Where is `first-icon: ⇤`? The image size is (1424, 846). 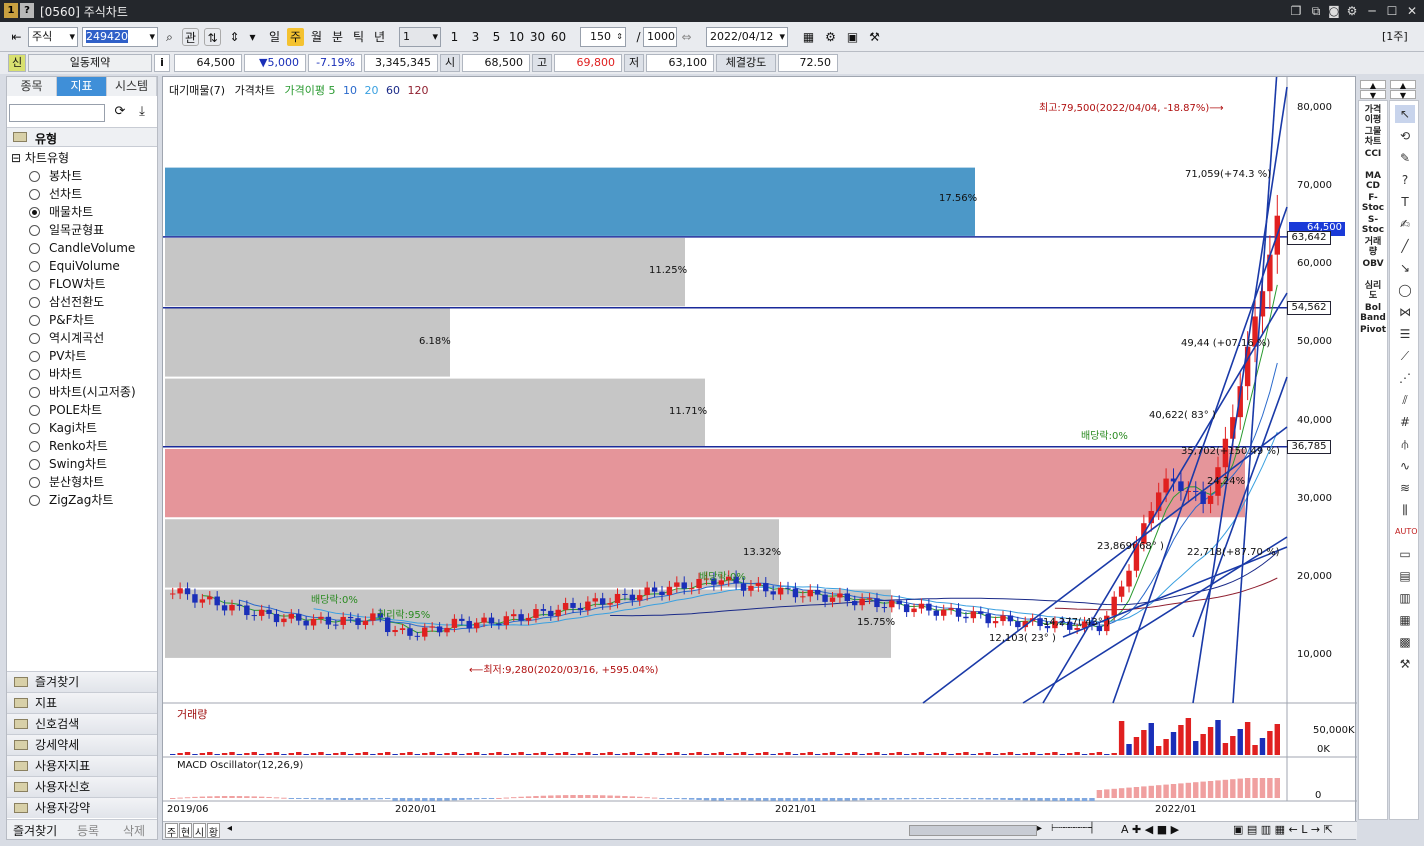 first-icon: ⇤ is located at coordinates (16, 37).